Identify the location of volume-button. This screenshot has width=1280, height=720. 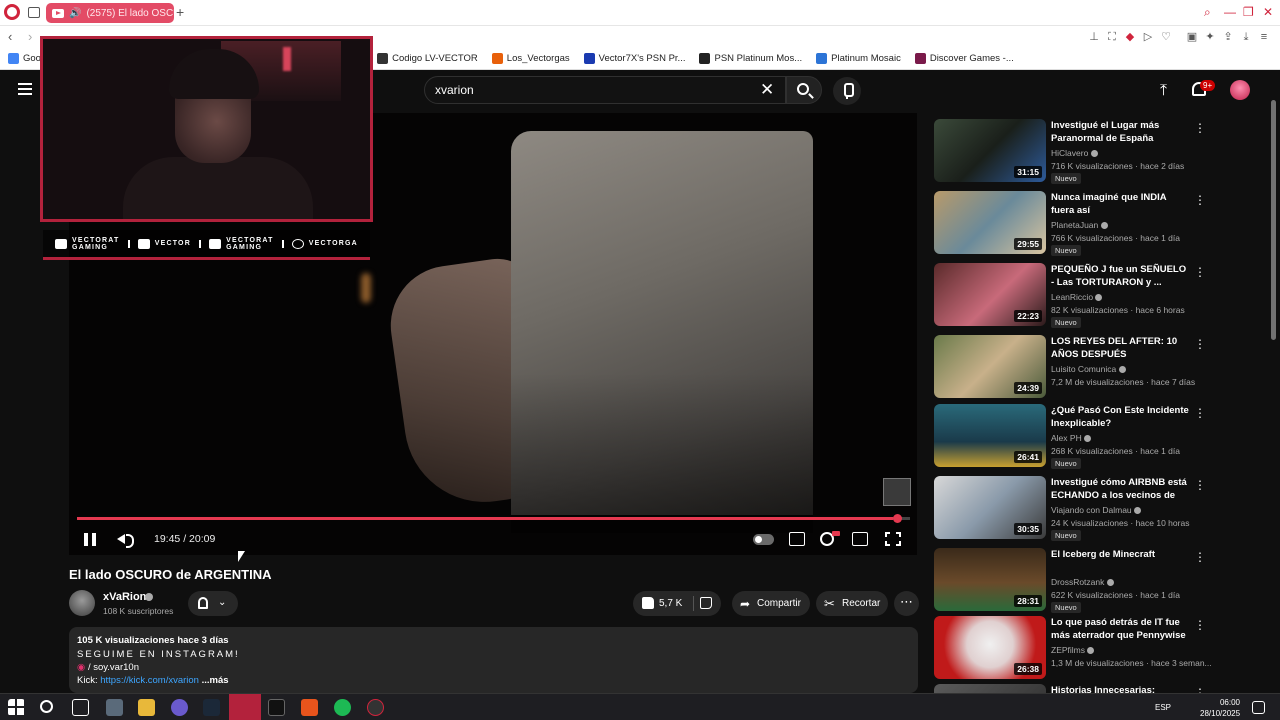
(125, 540).